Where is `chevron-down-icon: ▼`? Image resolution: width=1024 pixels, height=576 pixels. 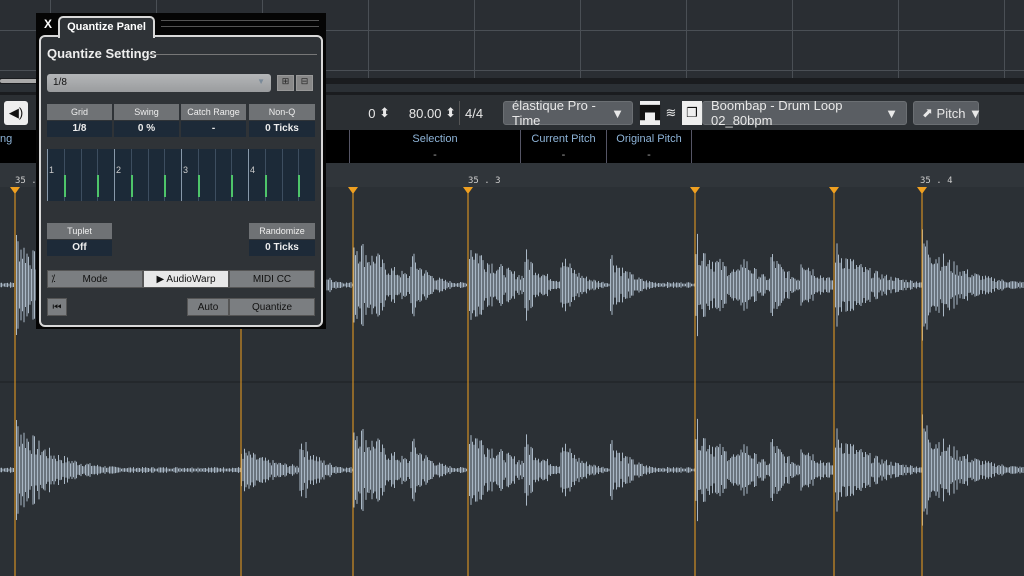 chevron-down-icon: ▼ is located at coordinates (261, 81).